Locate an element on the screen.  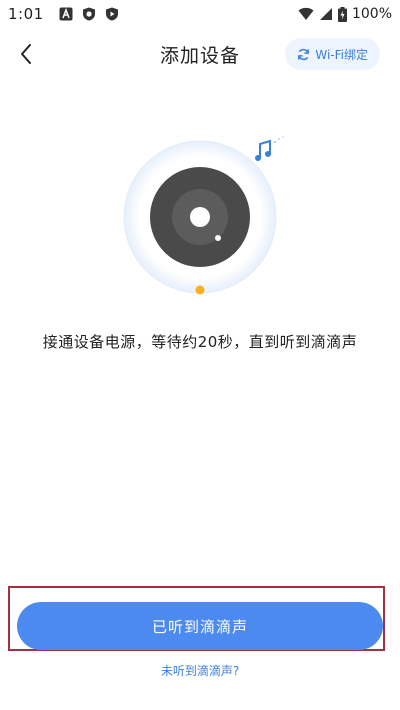
not-heard-link: 未听到滴滴声? is located at coordinates (200, 670).